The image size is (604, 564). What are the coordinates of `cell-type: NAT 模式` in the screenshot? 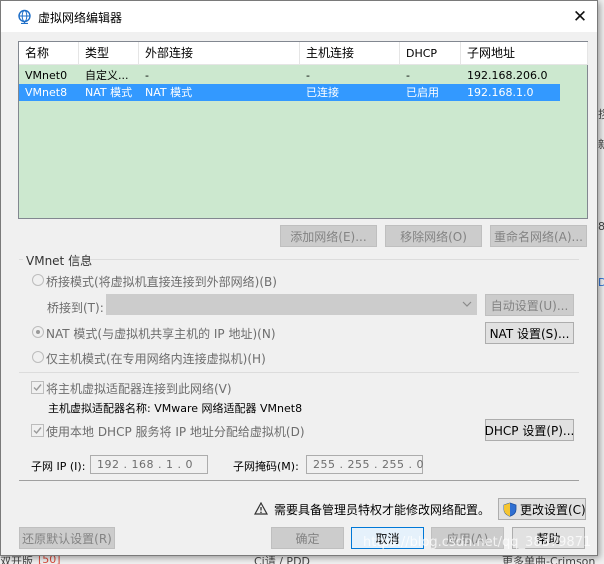 It's located at (109, 92).